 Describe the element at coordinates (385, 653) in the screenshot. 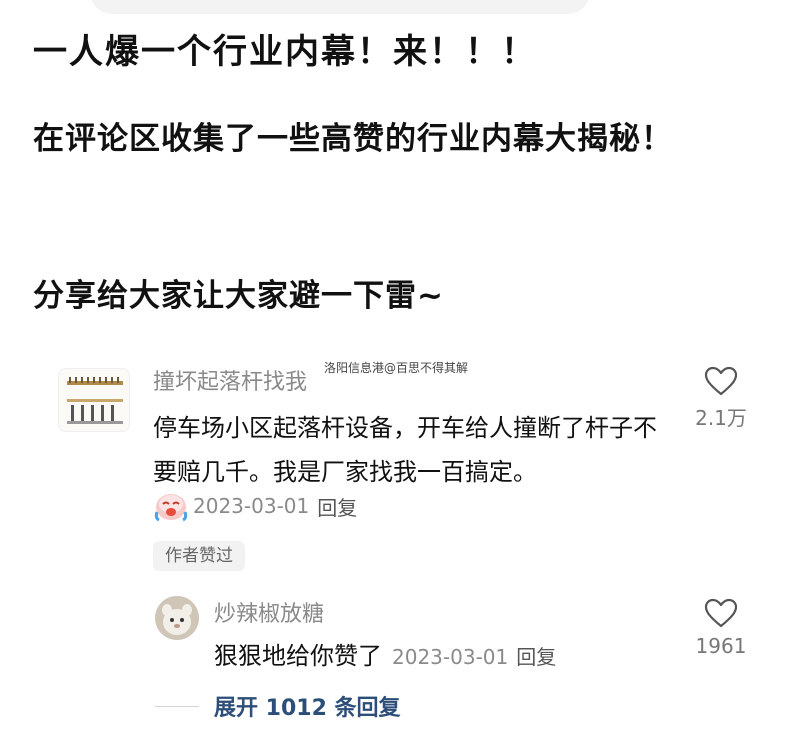

I see `reply-content-row: 狠狠地给你赞了 2023-03-01 回复` at that location.